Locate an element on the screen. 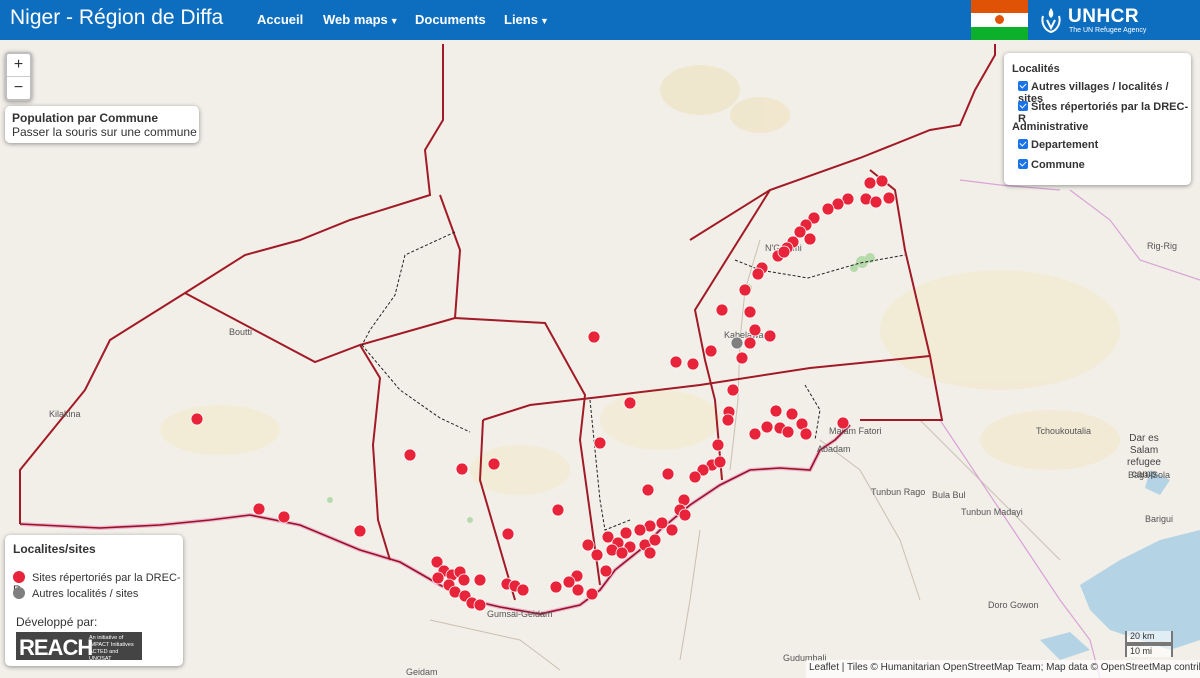 Image resolution: width=1200 pixels, height=678 pixels. layer-section-title: Localités is located at coordinates (1036, 69).